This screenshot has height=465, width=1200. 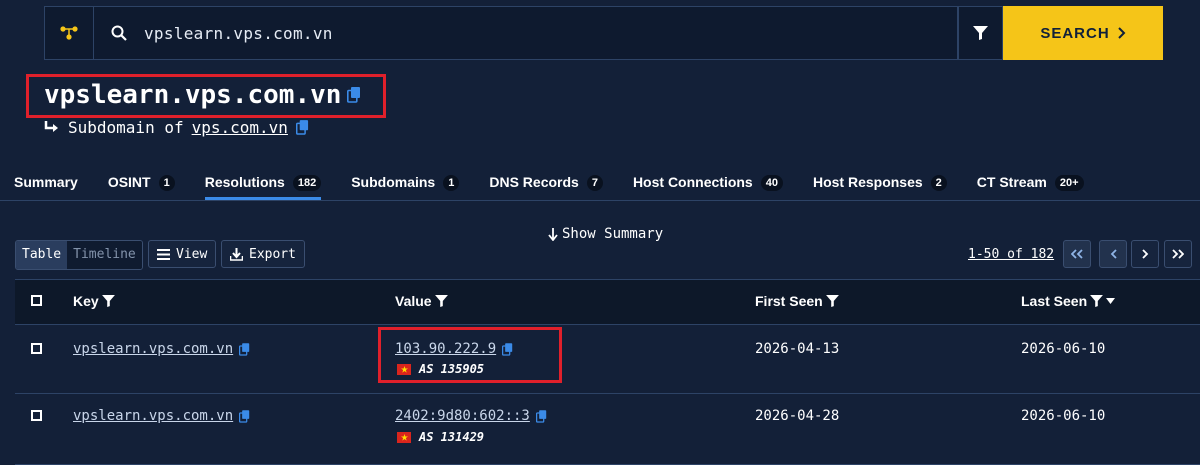 I want to click on export-button: Export, so click(x=263, y=254).